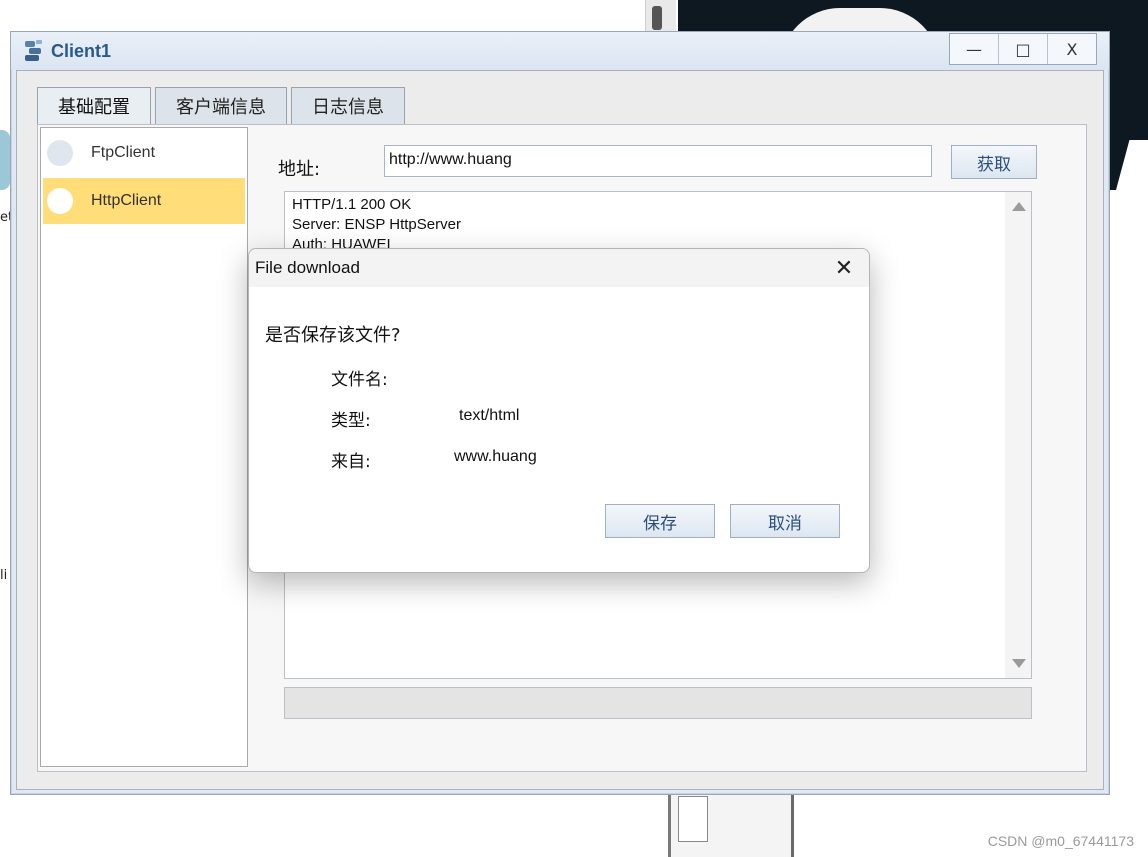 The image size is (1148, 857). I want to click on window-titlebar: Client1 — □ X, so click(560, 51).